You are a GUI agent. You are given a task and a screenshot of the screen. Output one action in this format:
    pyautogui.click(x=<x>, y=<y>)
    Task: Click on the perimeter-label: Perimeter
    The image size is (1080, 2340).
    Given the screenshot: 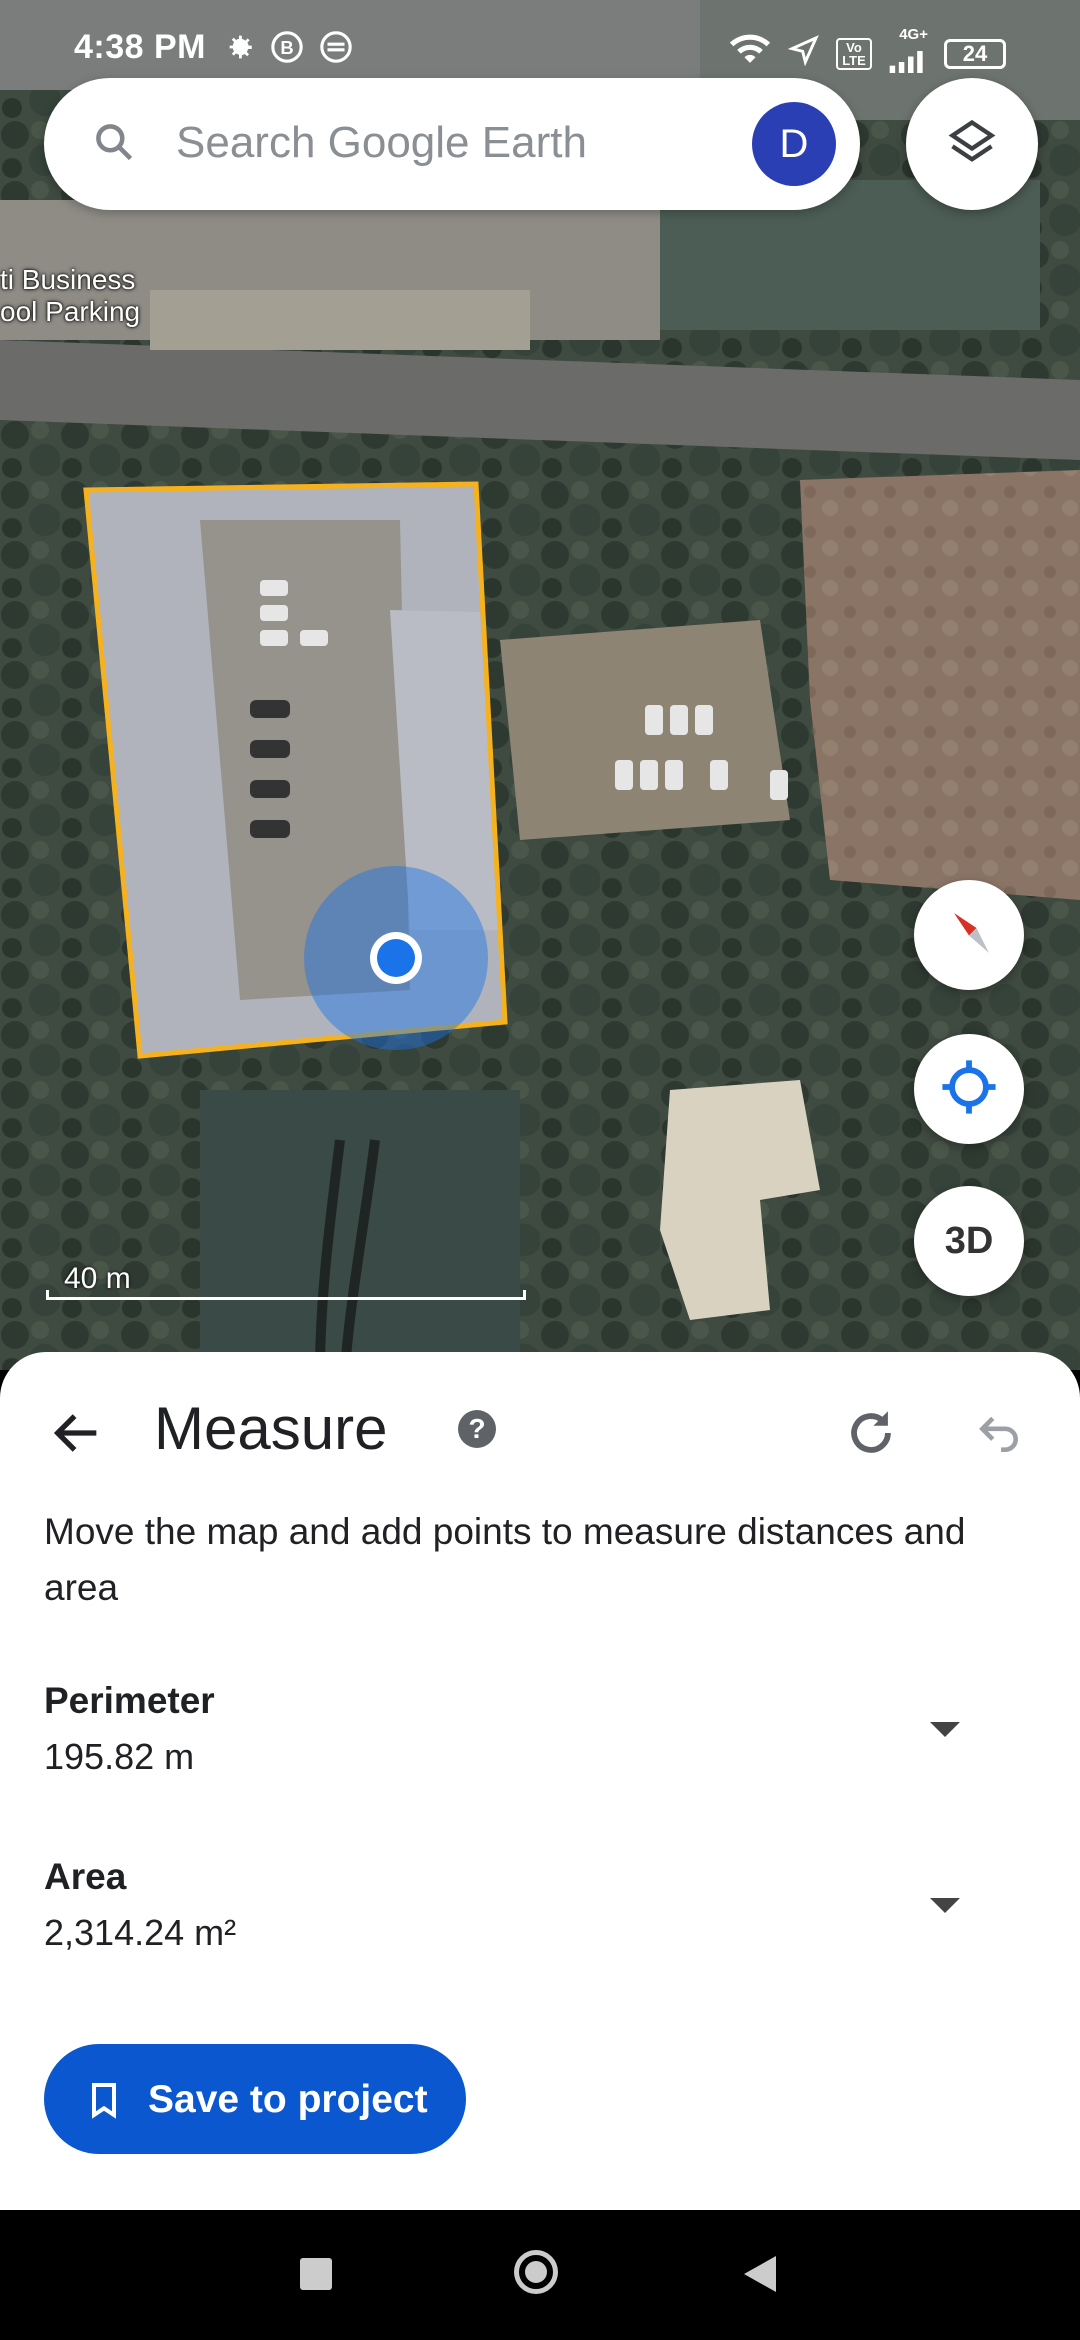 What is the action you would take?
    pyautogui.click(x=129, y=1700)
    